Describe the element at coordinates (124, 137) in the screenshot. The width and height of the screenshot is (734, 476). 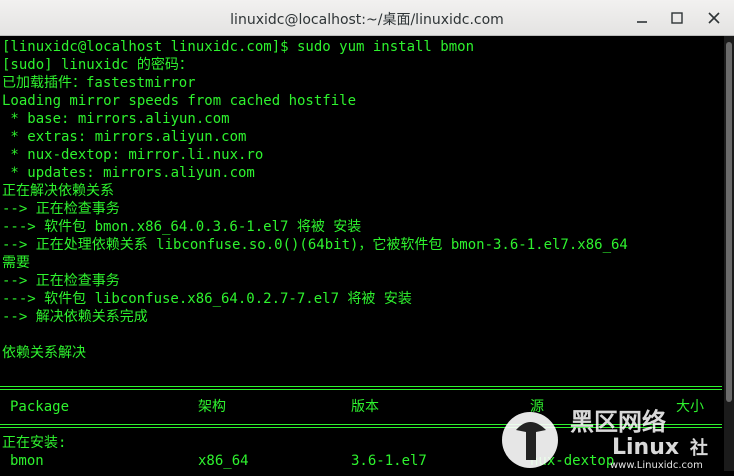
I see `terminal-line: * extras: mirrors.aliyun.com` at that location.